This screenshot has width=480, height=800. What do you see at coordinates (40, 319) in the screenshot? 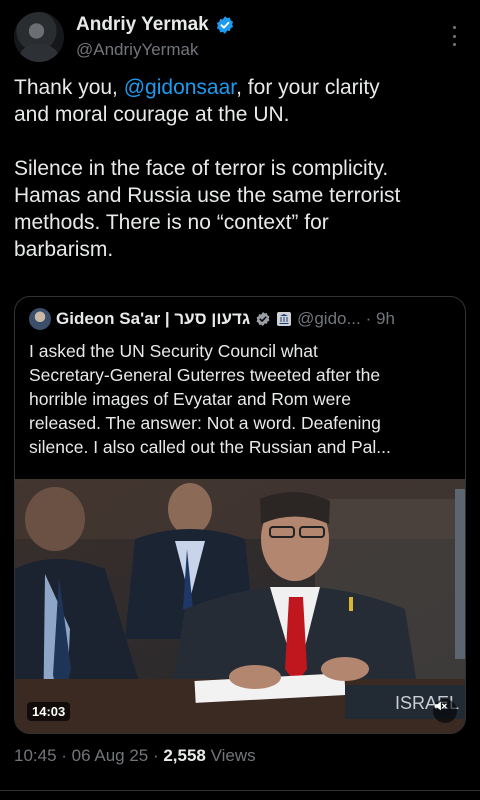
I see `quoted-avatar` at bounding box center [40, 319].